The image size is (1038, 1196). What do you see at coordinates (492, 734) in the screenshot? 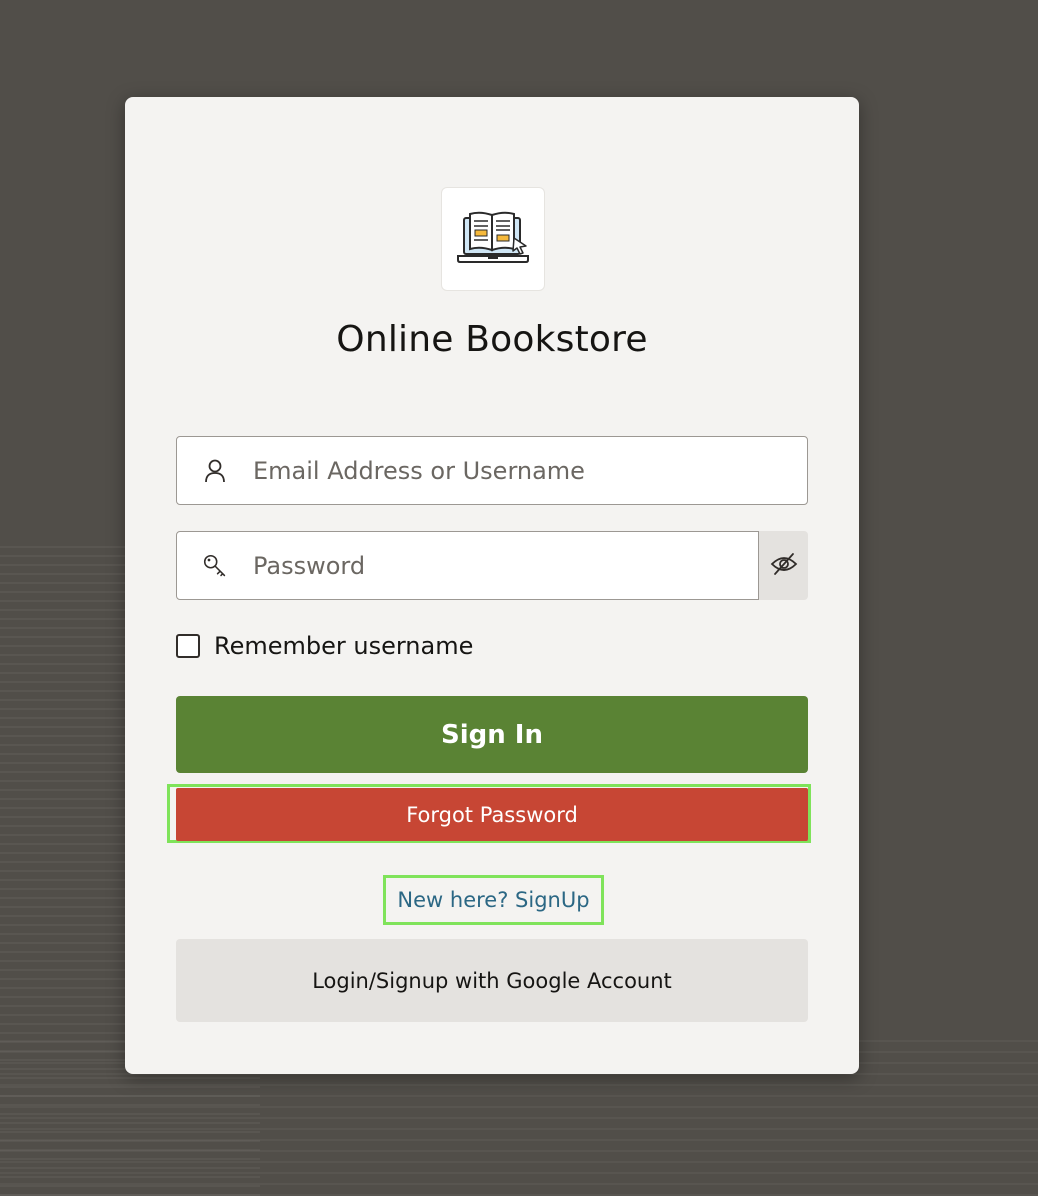
I see `sign-in-button: Sign In` at bounding box center [492, 734].